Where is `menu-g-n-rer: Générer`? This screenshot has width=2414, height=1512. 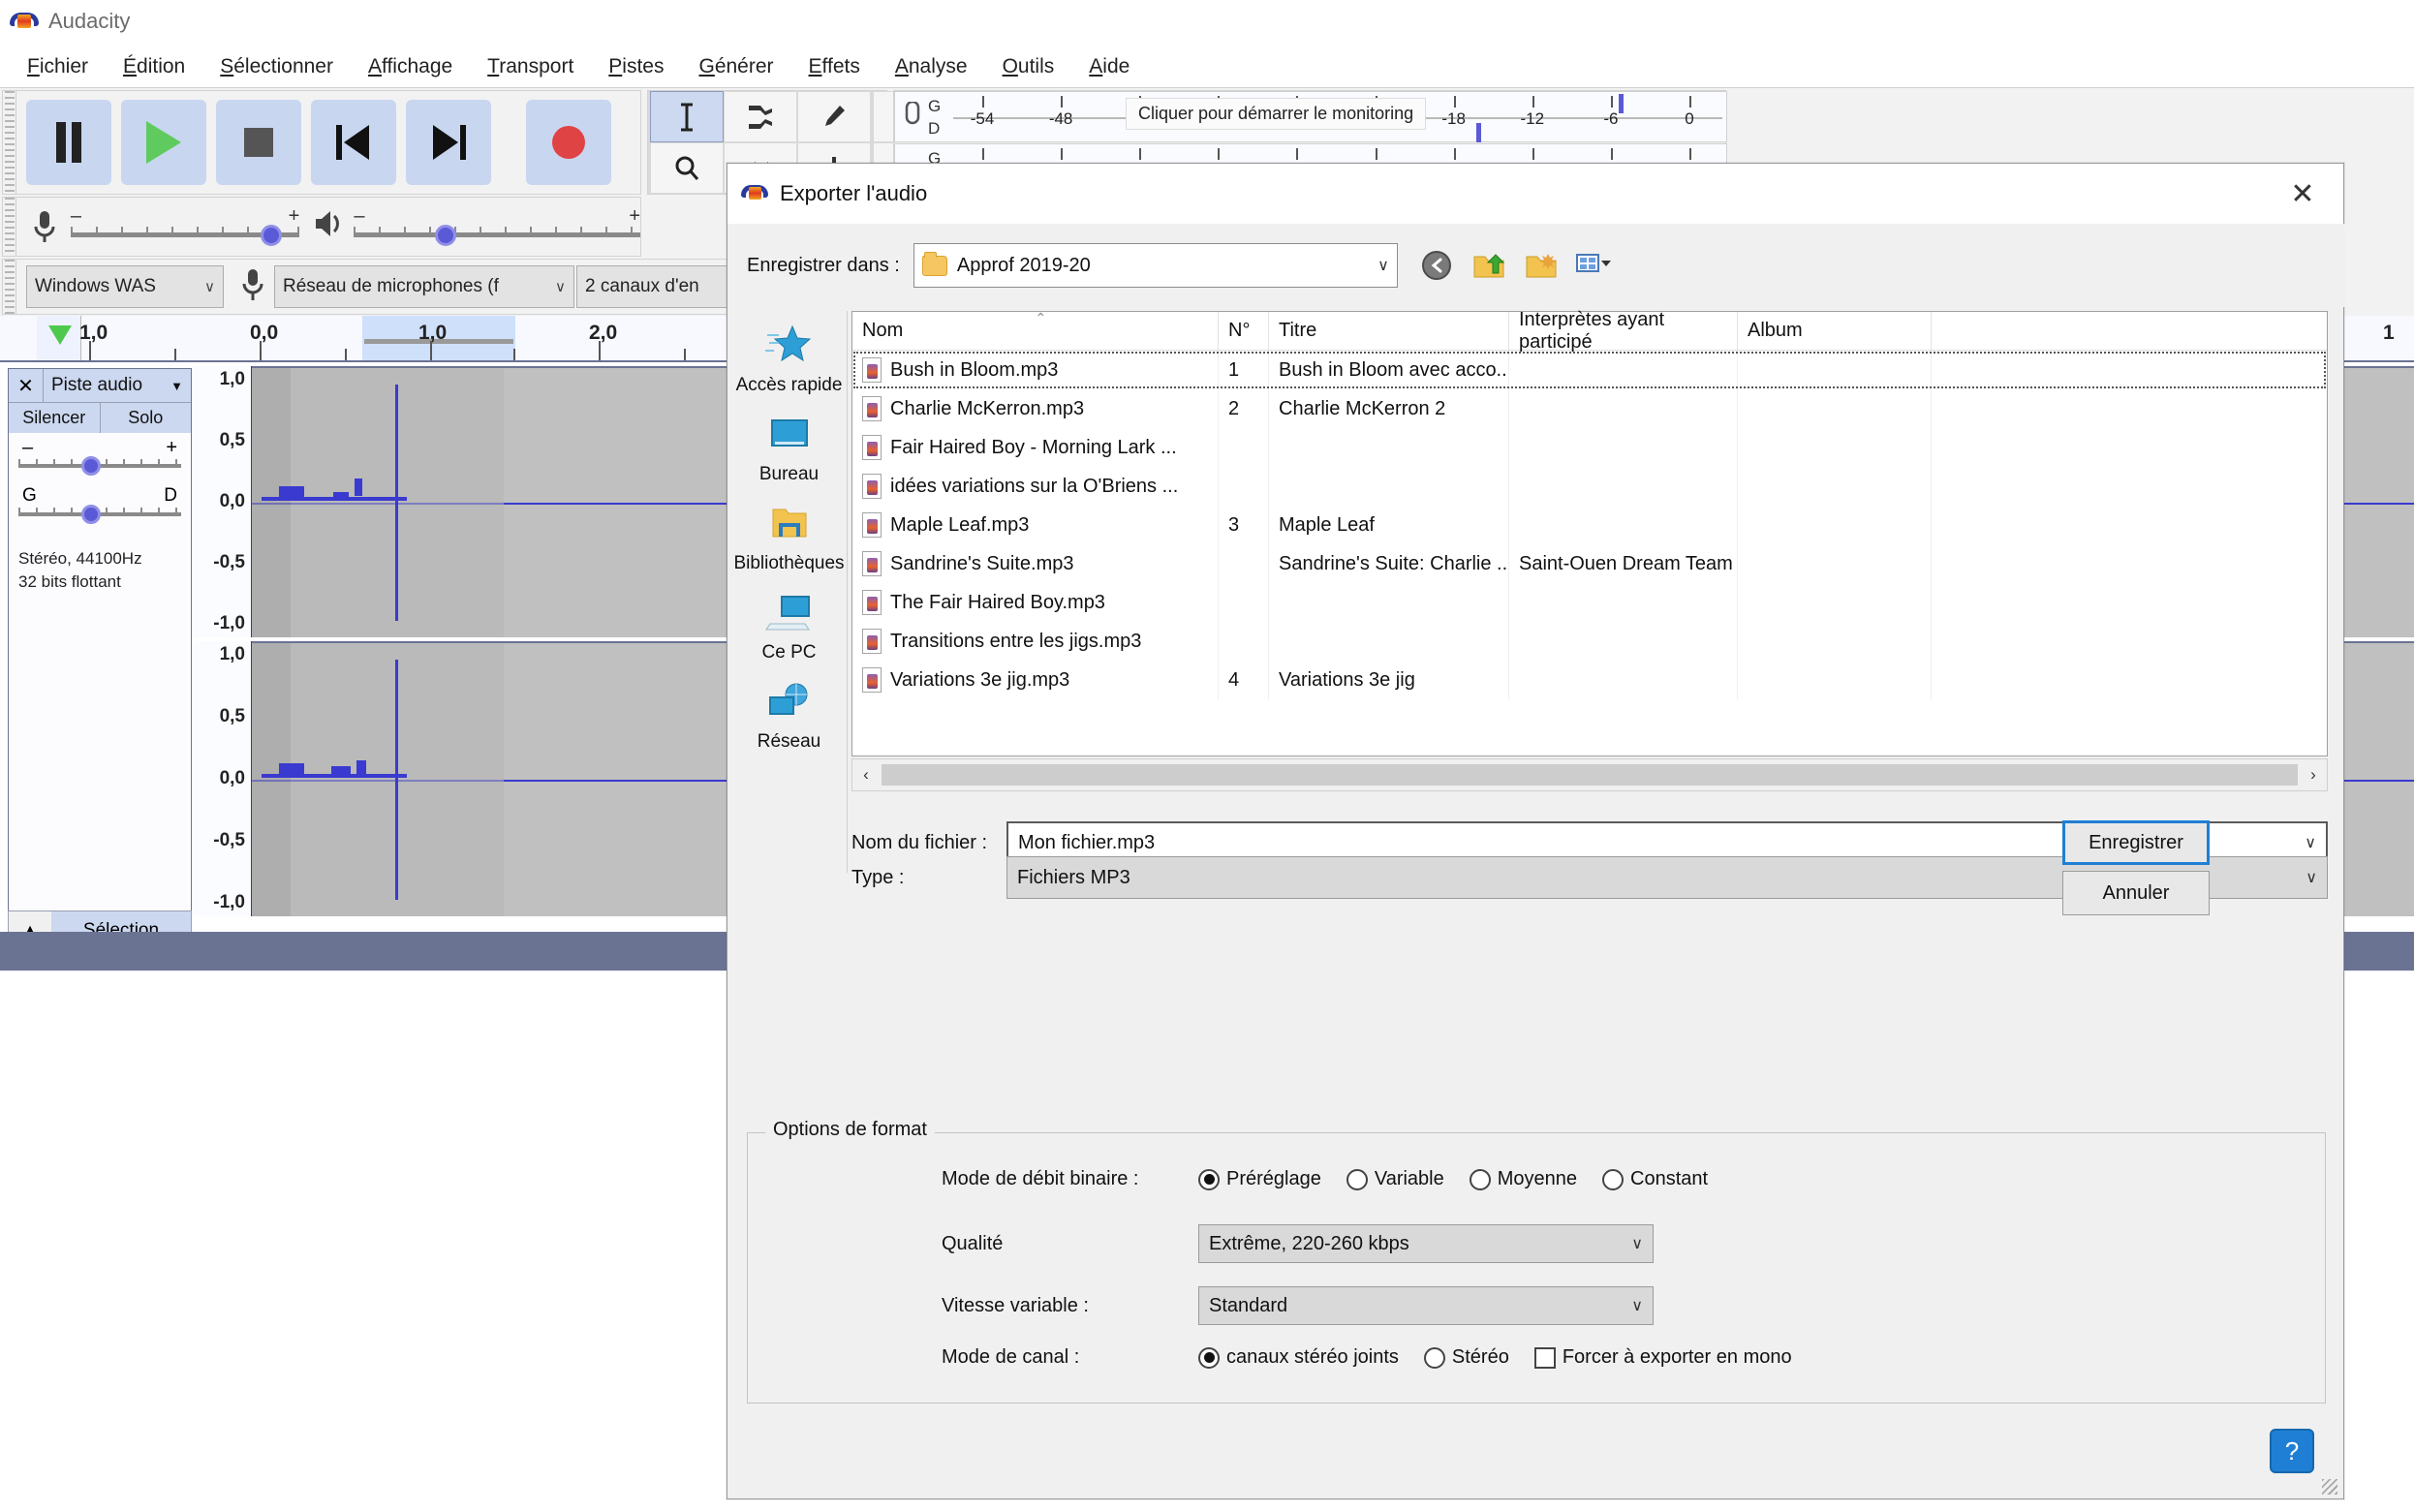 menu-g-n-rer: Générer is located at coordinates (735, 66).